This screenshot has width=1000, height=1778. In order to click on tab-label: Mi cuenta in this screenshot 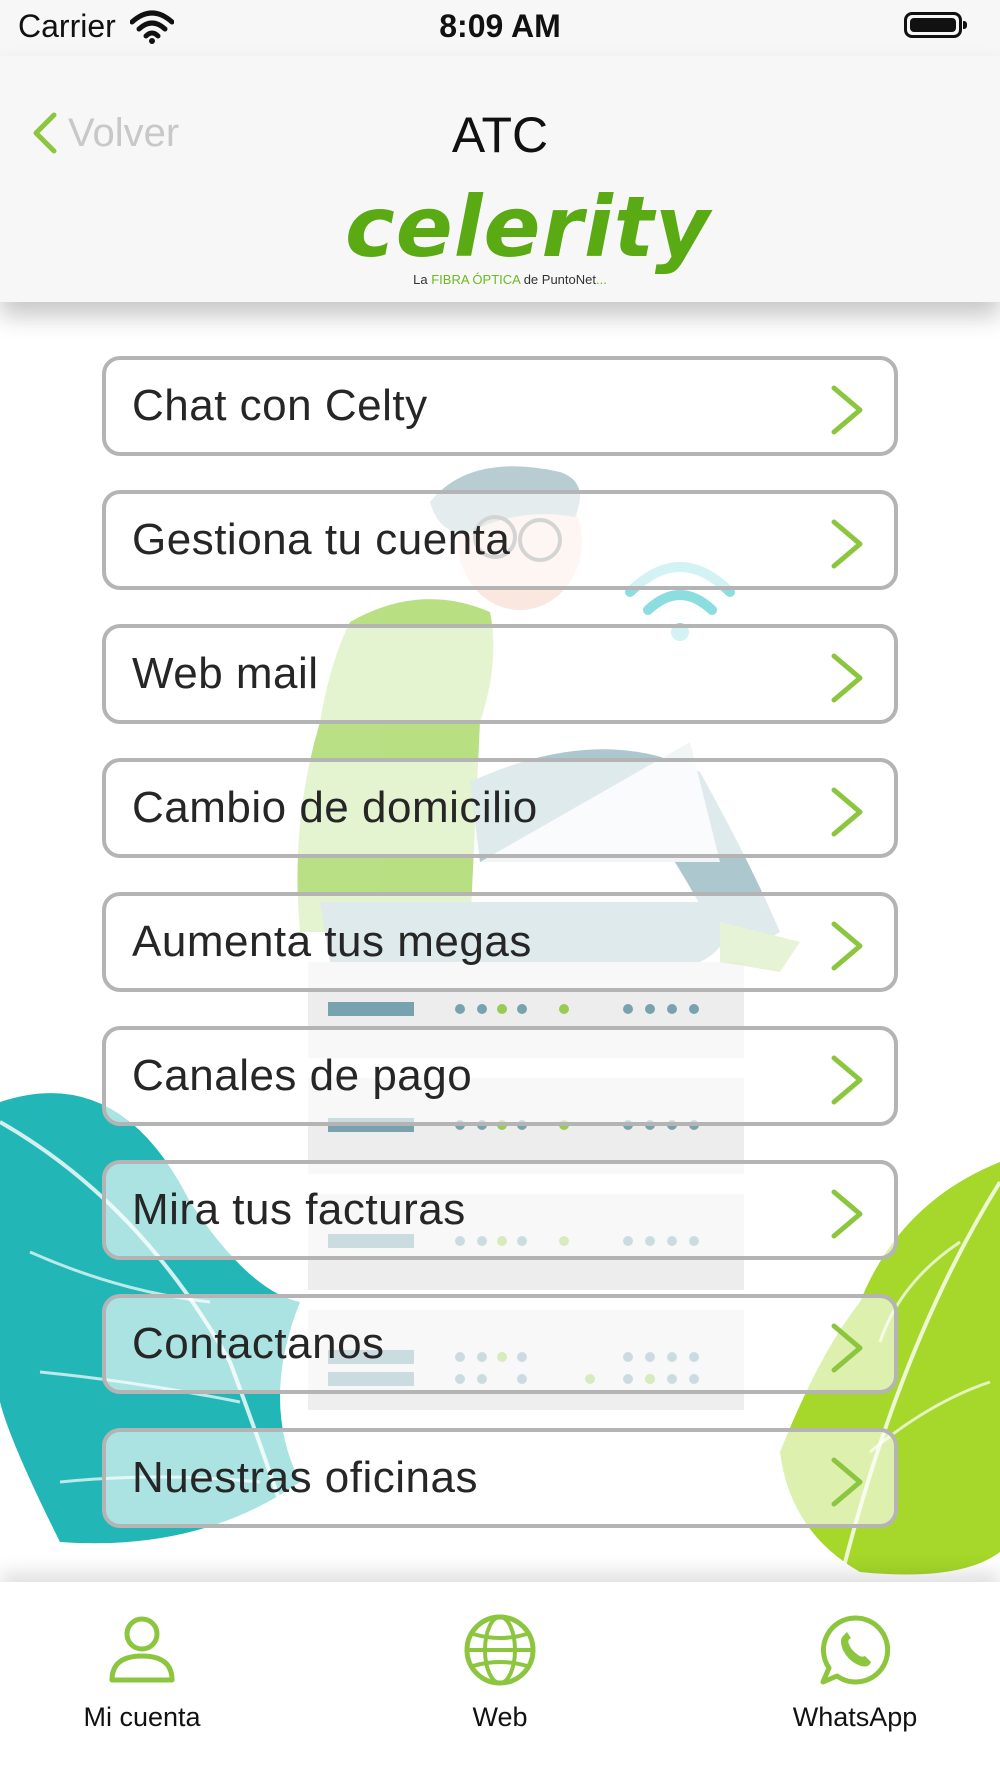, I will do `click(142, 1717)`.